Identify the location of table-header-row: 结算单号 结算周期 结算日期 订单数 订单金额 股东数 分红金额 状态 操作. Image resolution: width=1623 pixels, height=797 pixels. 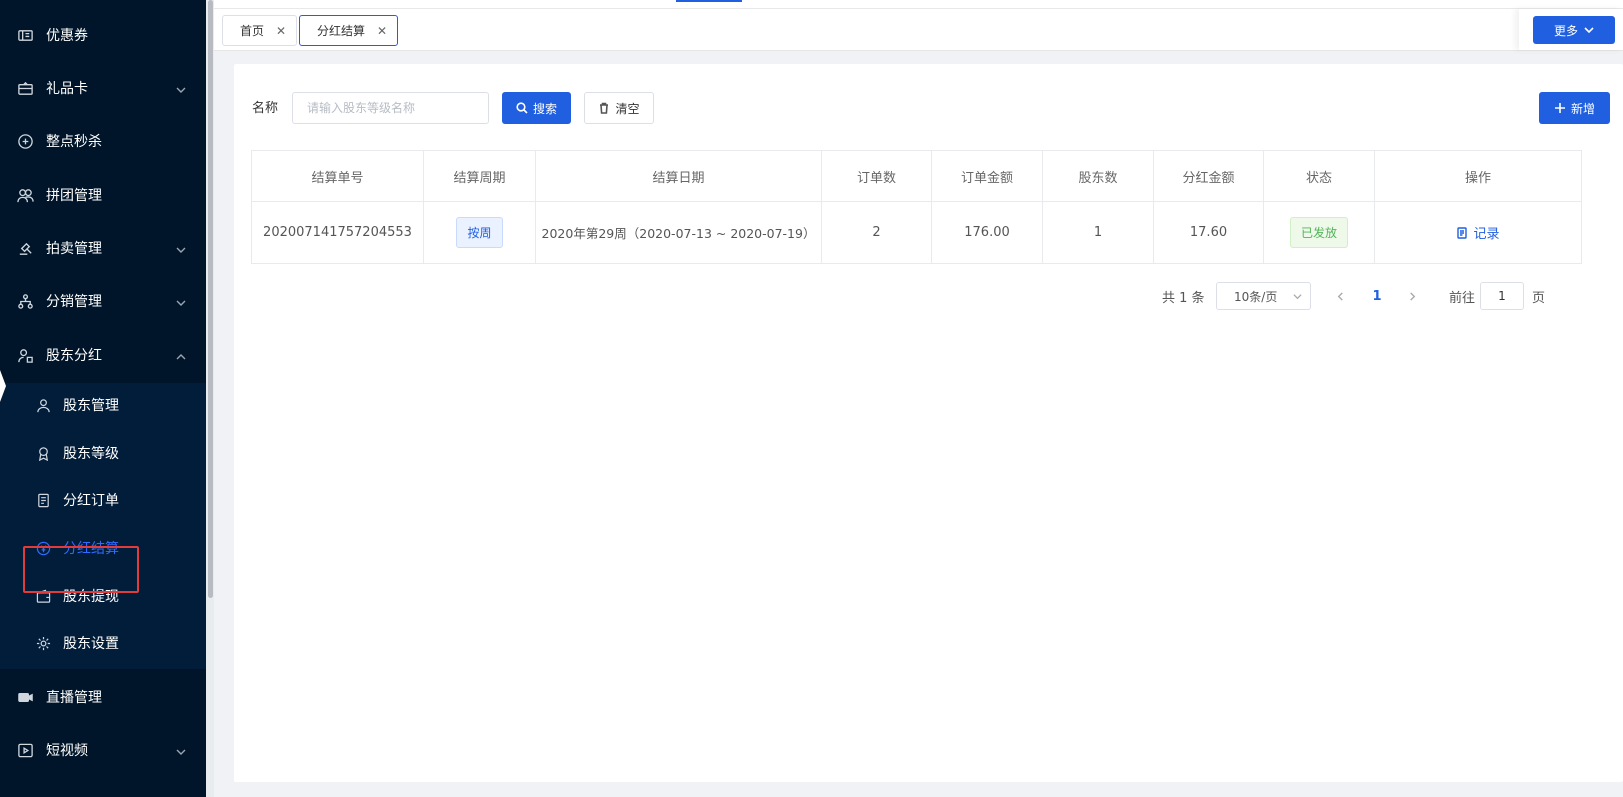
(916, 176).